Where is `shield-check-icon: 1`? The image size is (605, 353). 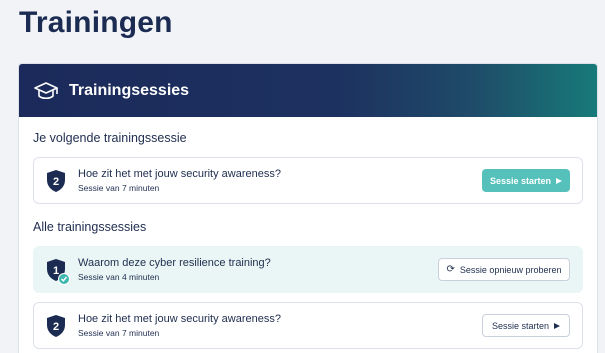 shield-check-icon: 1 is located at coordinates (58, 271).